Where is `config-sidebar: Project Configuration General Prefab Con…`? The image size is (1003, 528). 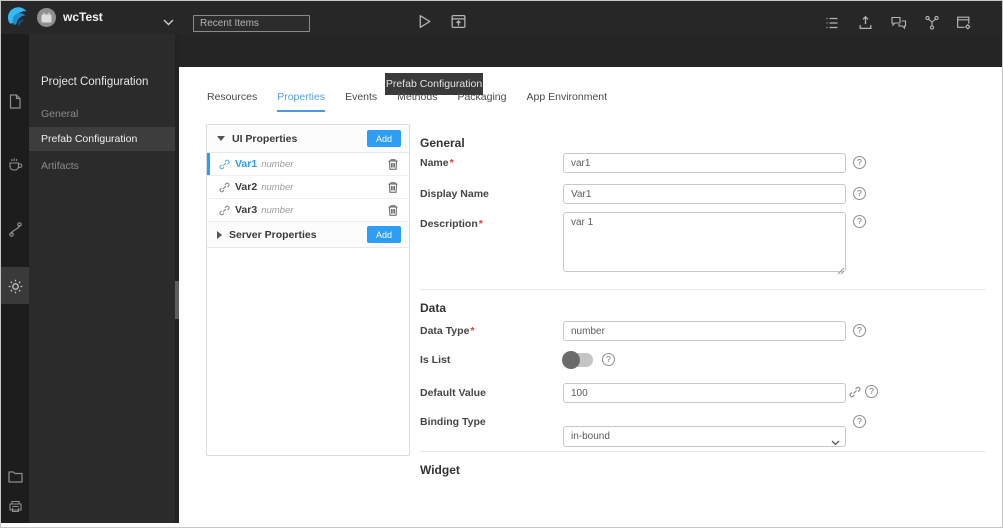 config-sidebar: Project Configuration General Prefab Con… is located at coordinates (104, 278).